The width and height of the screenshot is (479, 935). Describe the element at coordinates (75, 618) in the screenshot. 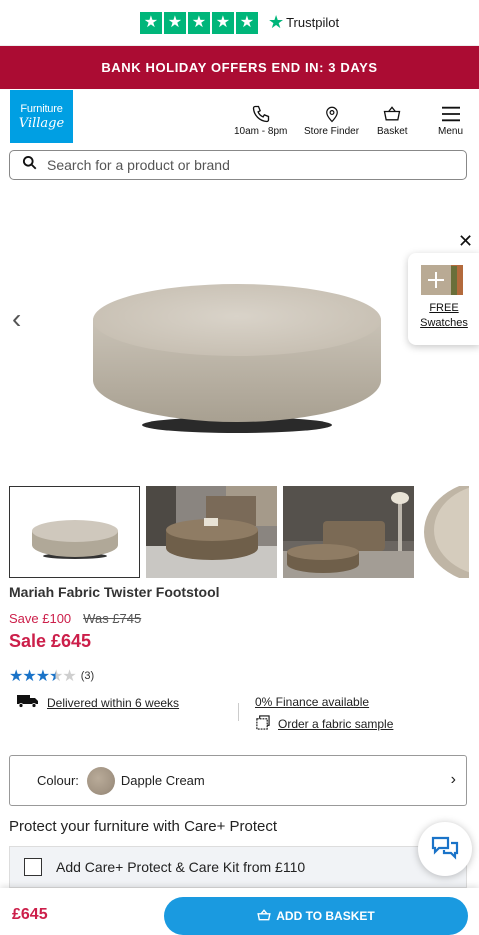

I see `price-savings: Save £100 Was £745` at that location.